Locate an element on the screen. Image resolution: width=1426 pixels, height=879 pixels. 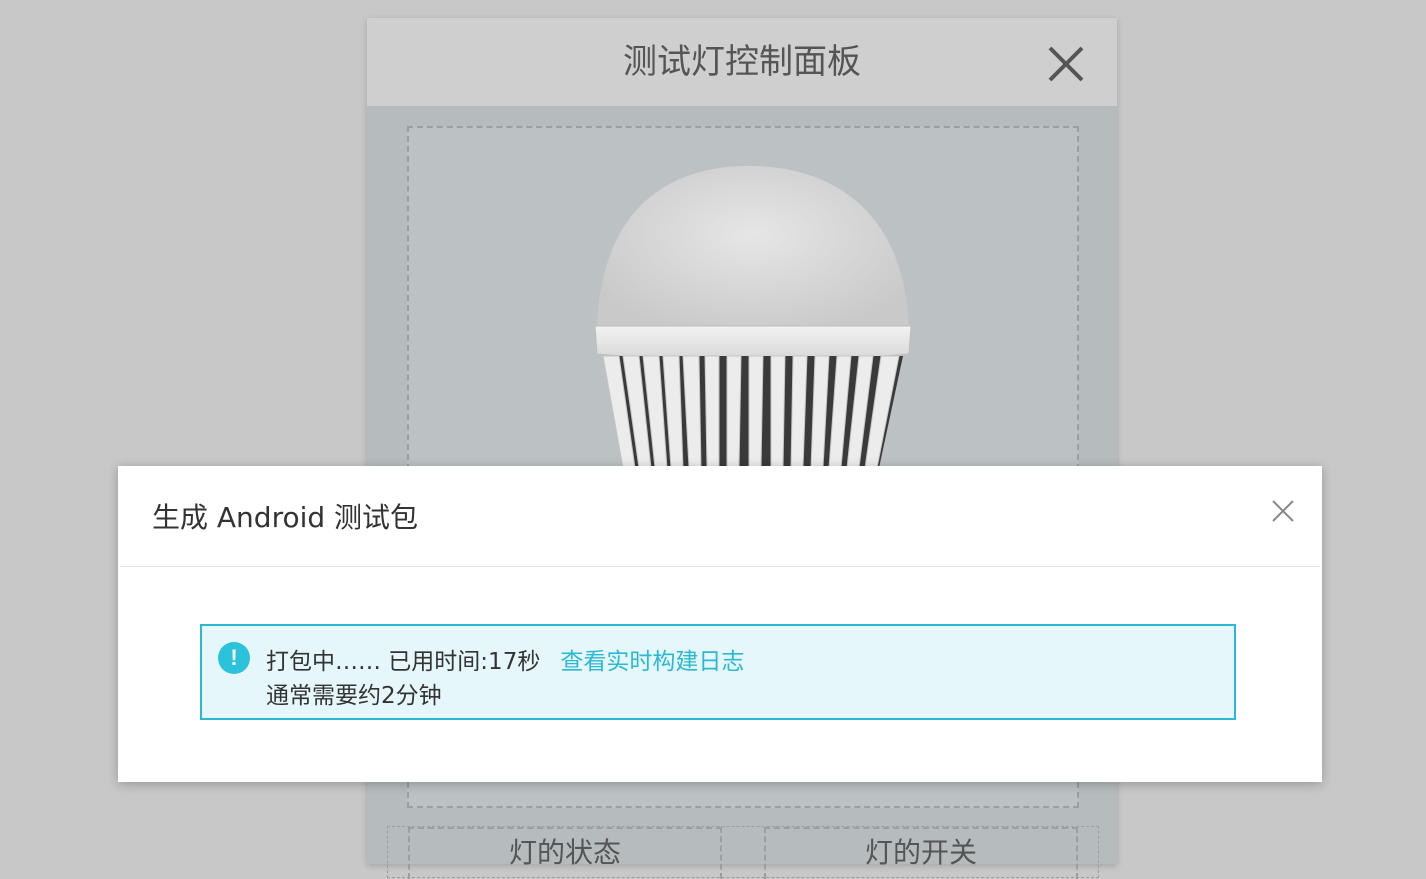
panel-header: 测试灯控制面板 is located at coordinates (742, 62).